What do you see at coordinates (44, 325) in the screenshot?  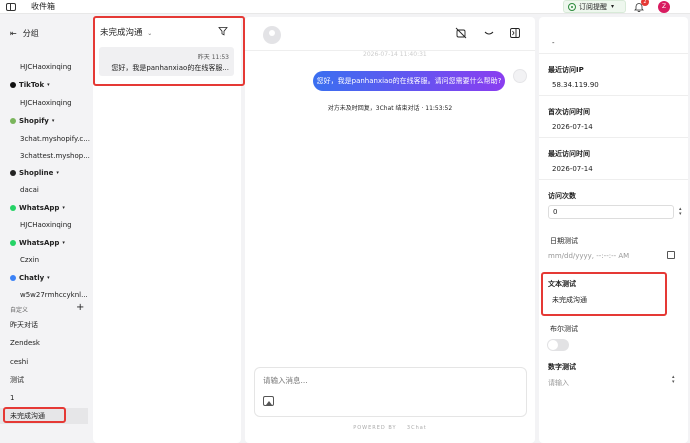 I see `custom-view-item: 昨天对话` at bounding box center [44, 325].